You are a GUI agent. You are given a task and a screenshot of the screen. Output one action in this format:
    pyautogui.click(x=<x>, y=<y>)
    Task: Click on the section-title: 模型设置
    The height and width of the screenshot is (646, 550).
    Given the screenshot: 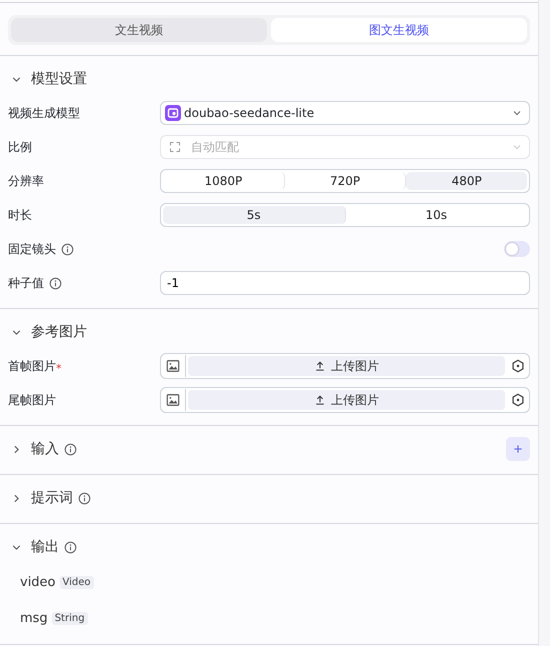 What is the action you would take?
    pyautogui.click(x=59, y=79)
    